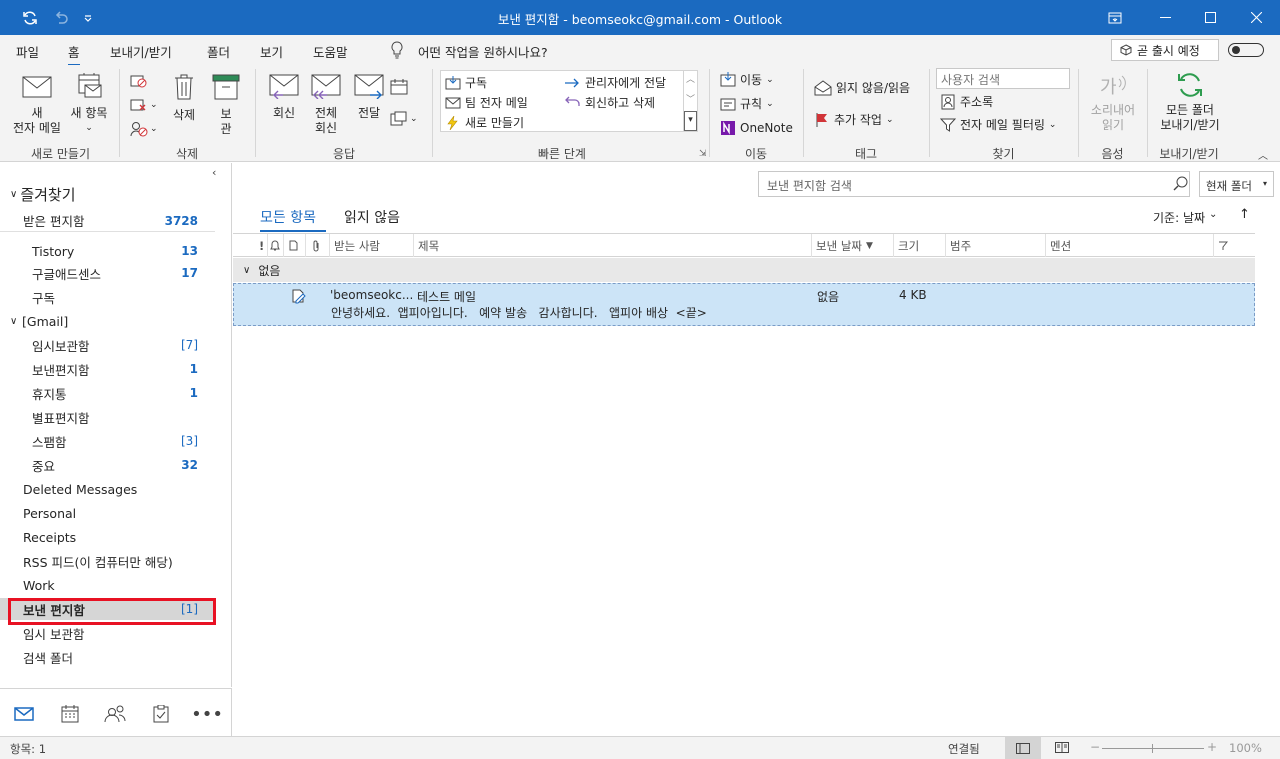  What do you see at coordinates (107, 465) in the screenshot?
I see `folder-item: 중요 32` at bounding box center [107, 465].